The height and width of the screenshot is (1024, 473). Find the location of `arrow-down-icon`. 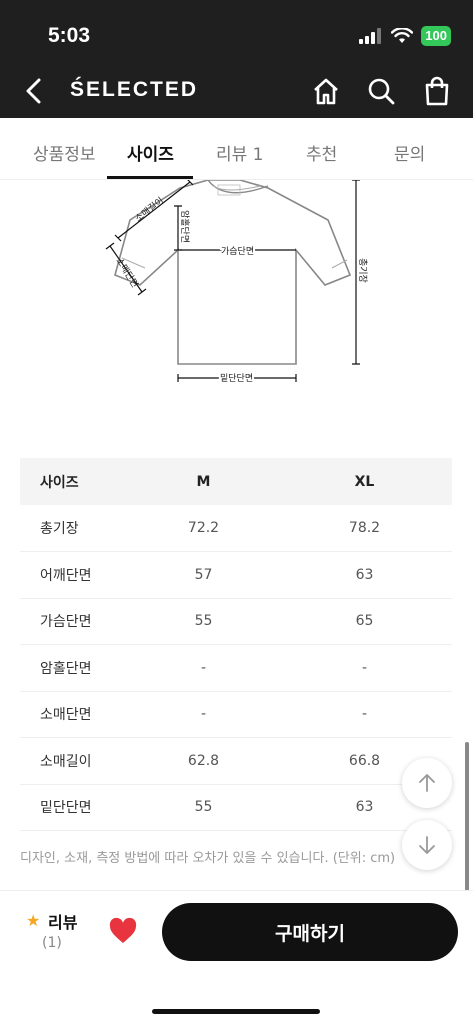

arrow-down-icon is located at coordinates (427, 845).